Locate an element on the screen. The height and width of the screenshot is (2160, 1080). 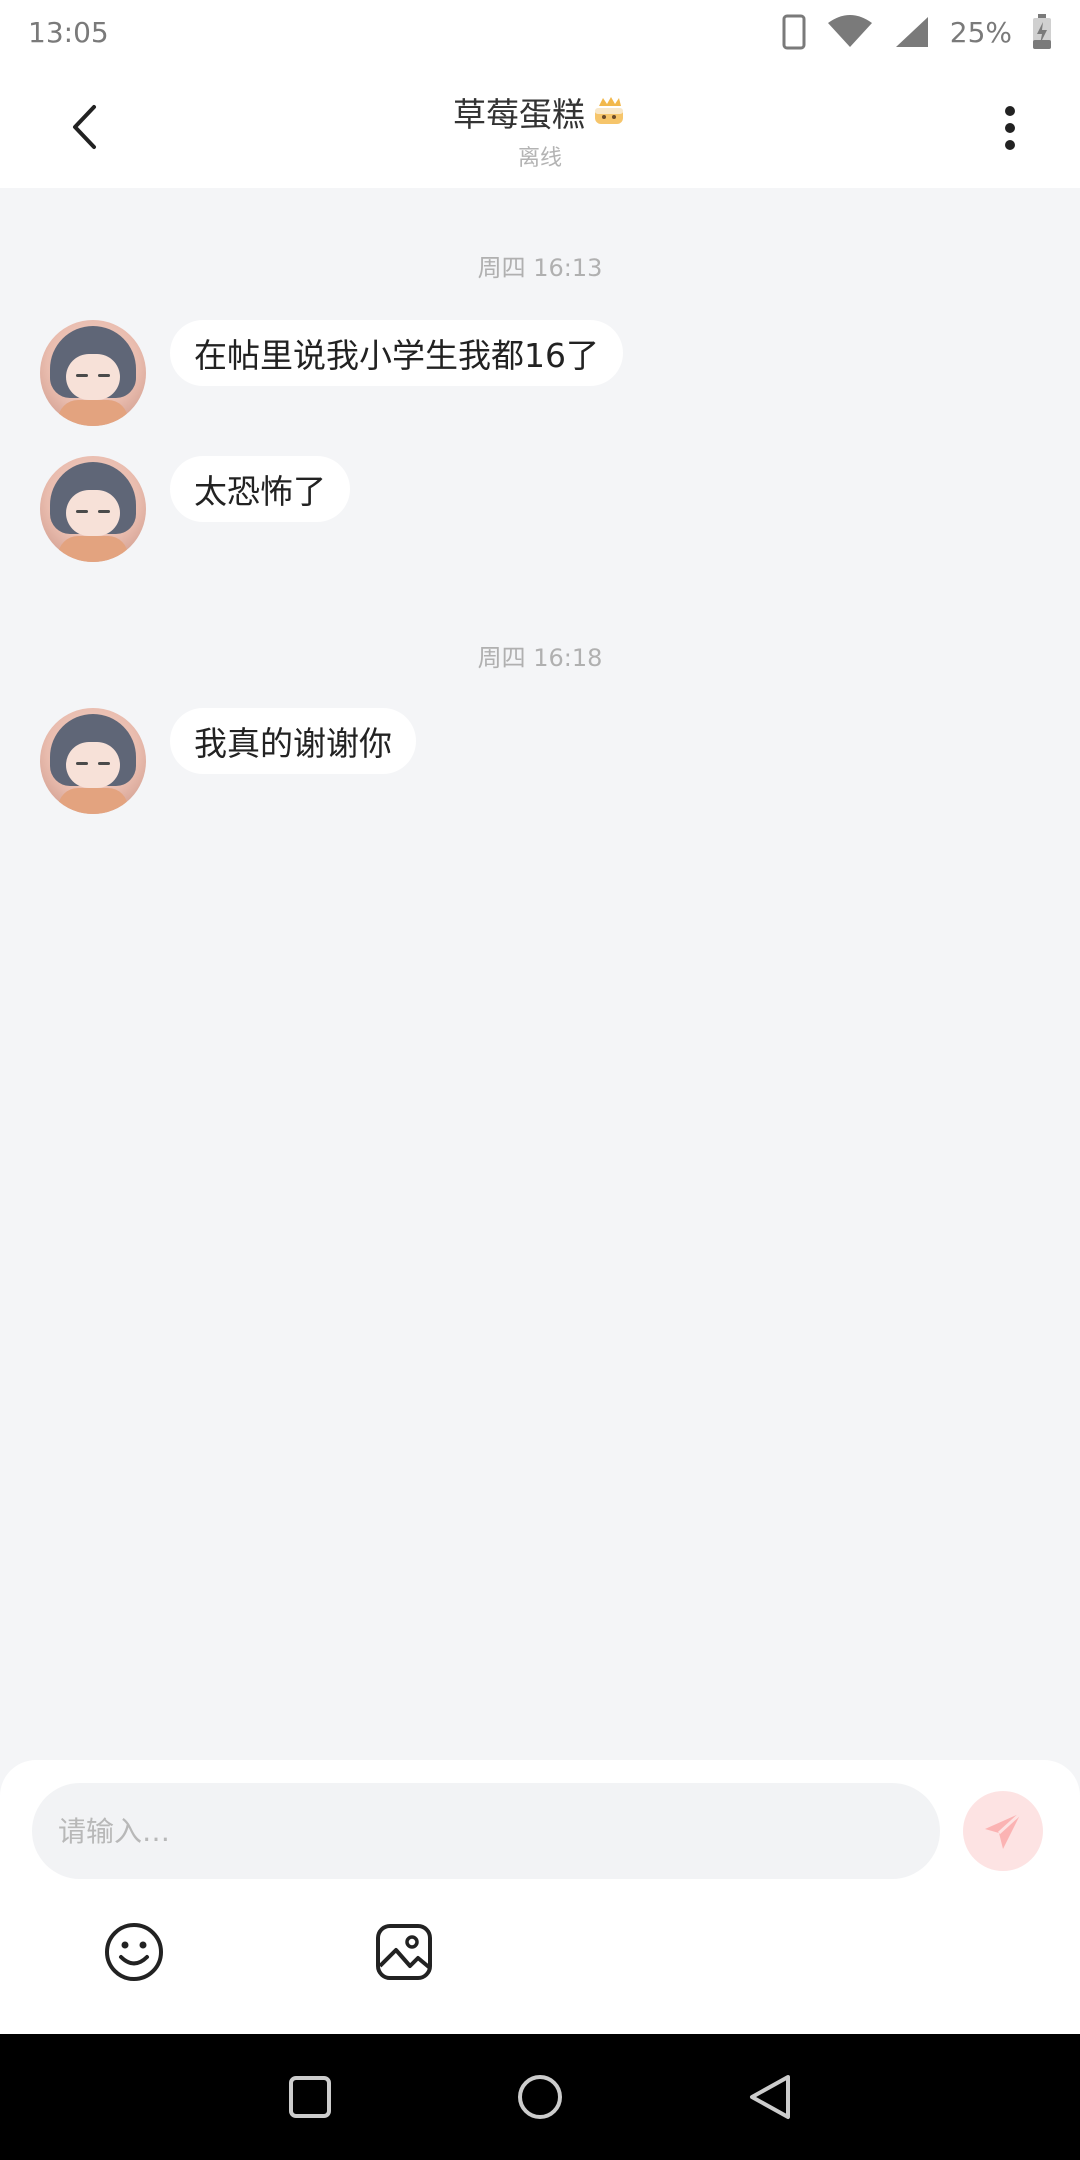
chat-title-area: 草莓蛋糕 离线 is located at coordinates (540, 130).